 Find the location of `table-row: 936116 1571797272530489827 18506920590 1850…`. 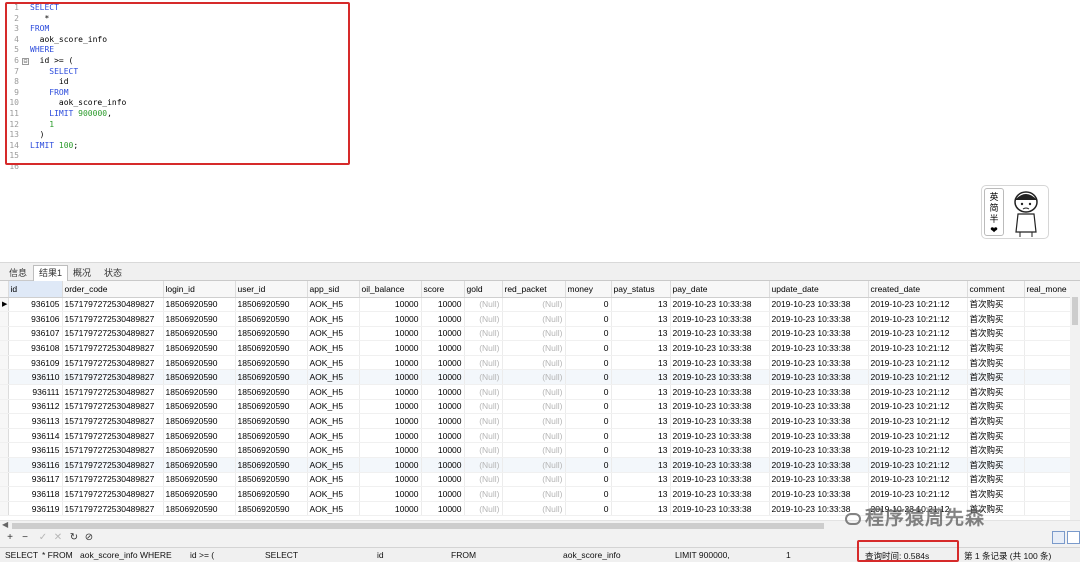

table-row: 936116 1571797272530489827 18506920590 1850… is located at coordinates (540, 465).